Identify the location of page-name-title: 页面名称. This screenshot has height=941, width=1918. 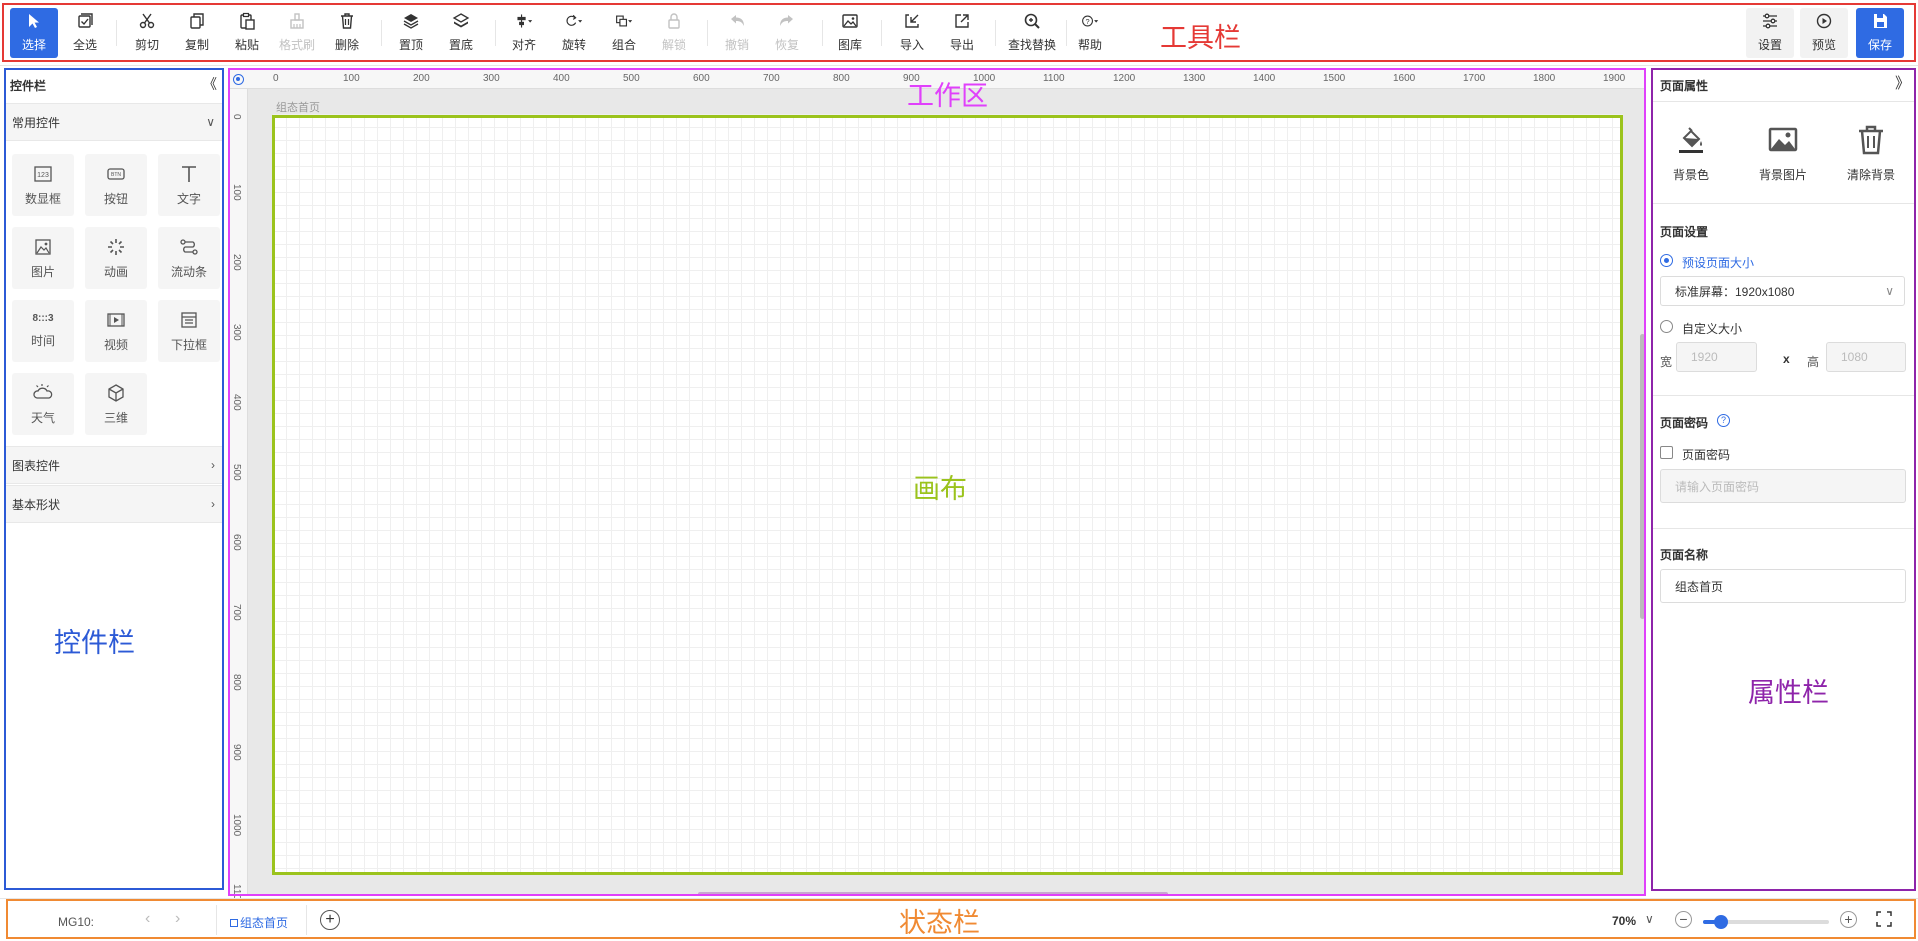
(1684, 555).